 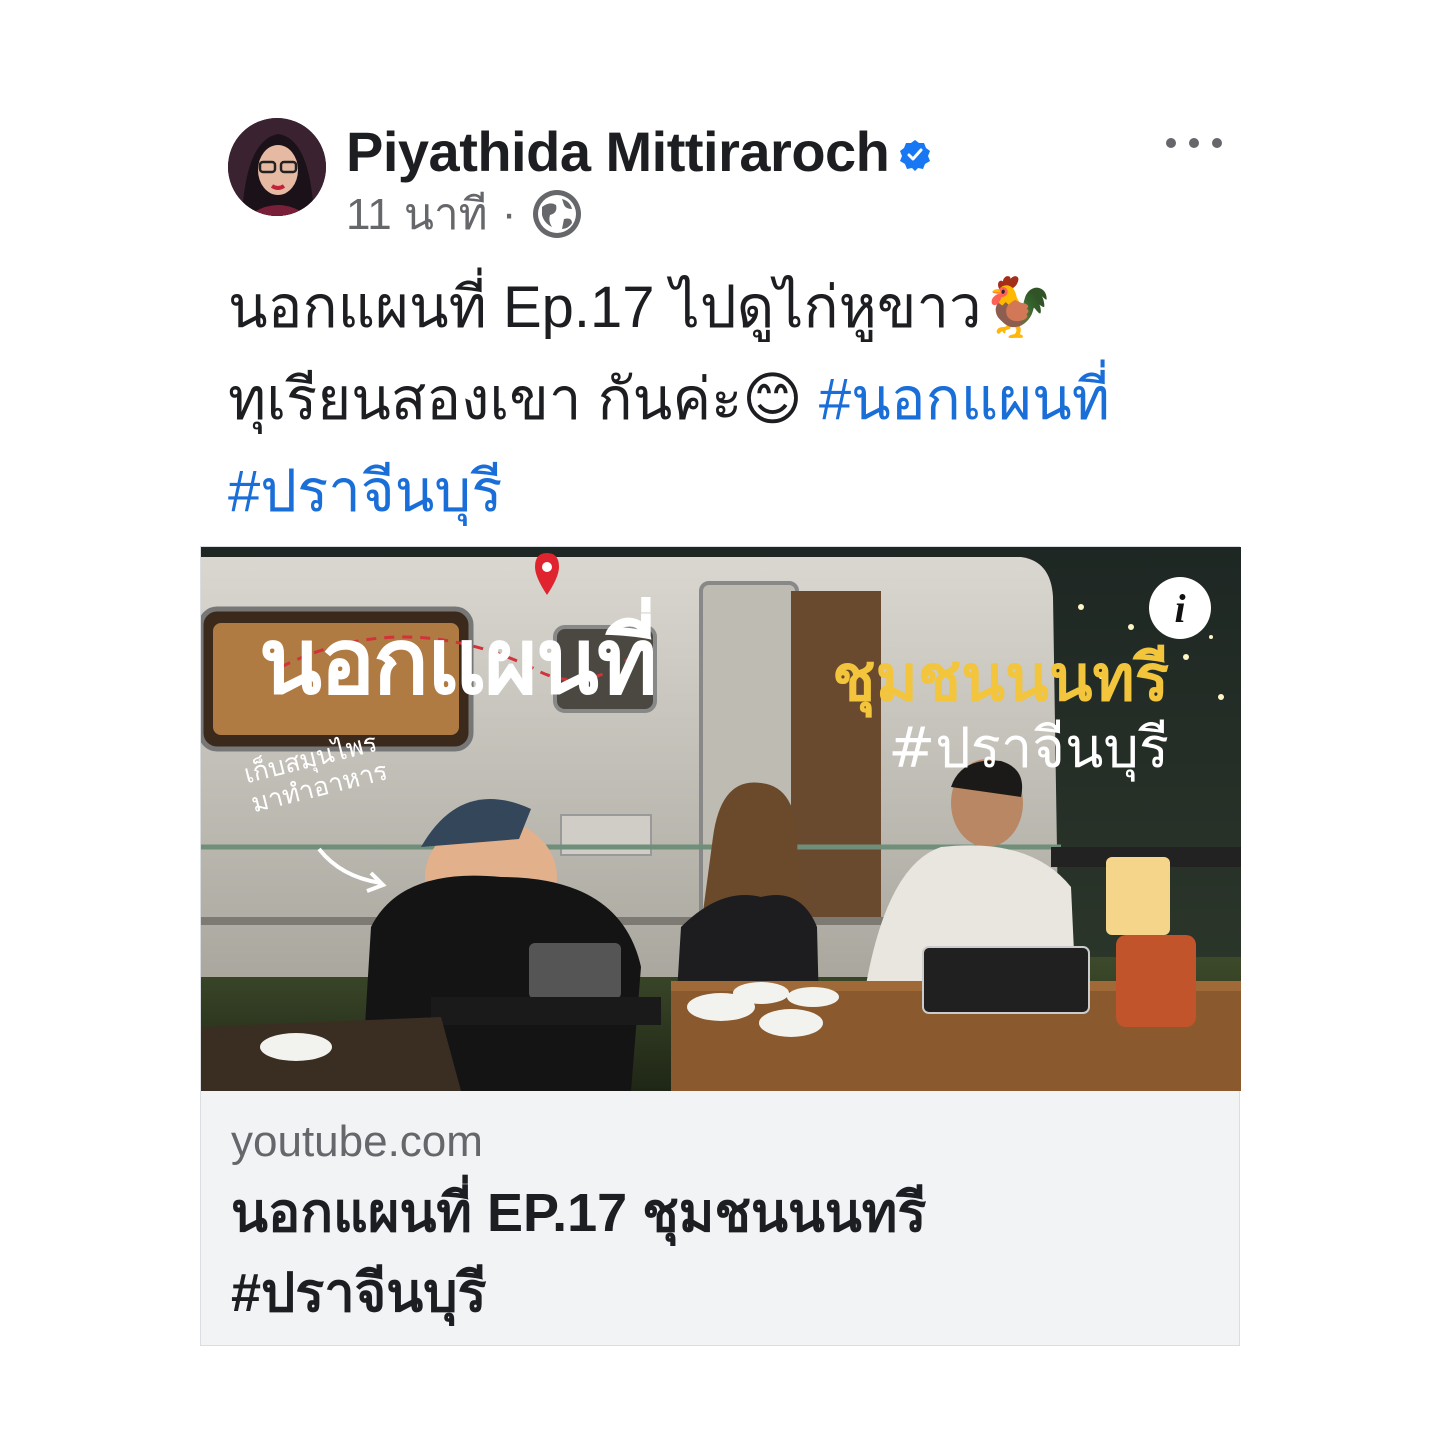 What do you see at coordinates (618, 151) in the screenshot?
I see `author-name: Piyathida Mittiraroch` at bounding box center [618, 151].